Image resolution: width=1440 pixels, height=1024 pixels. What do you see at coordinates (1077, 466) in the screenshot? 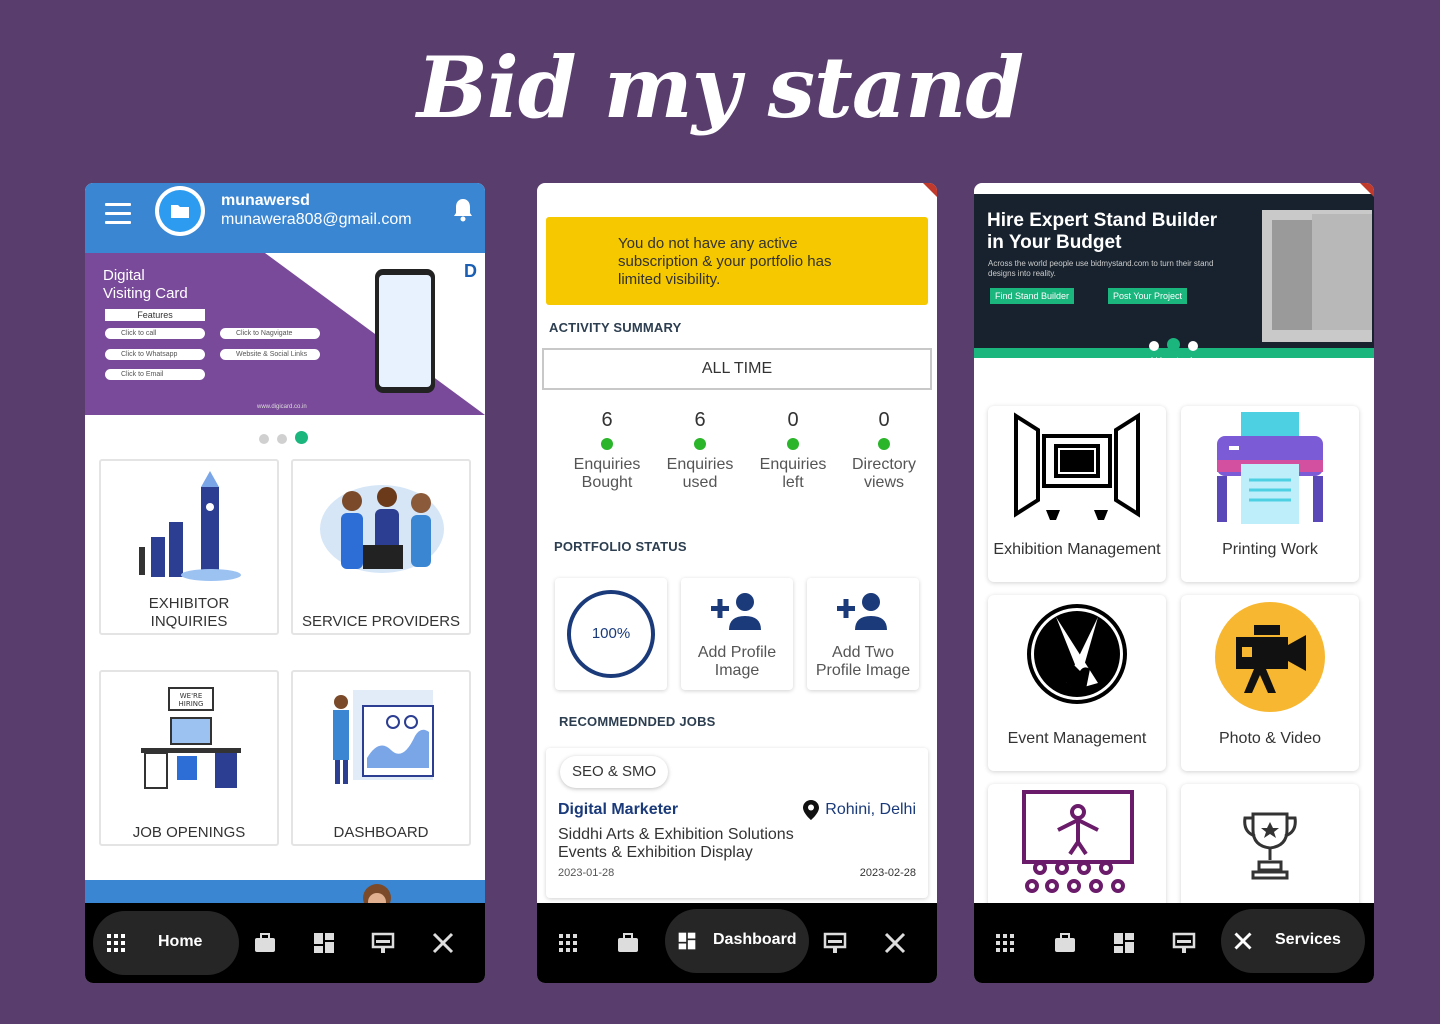
I see `exhibition-stage-icon` at bounding box center [1077, 466].